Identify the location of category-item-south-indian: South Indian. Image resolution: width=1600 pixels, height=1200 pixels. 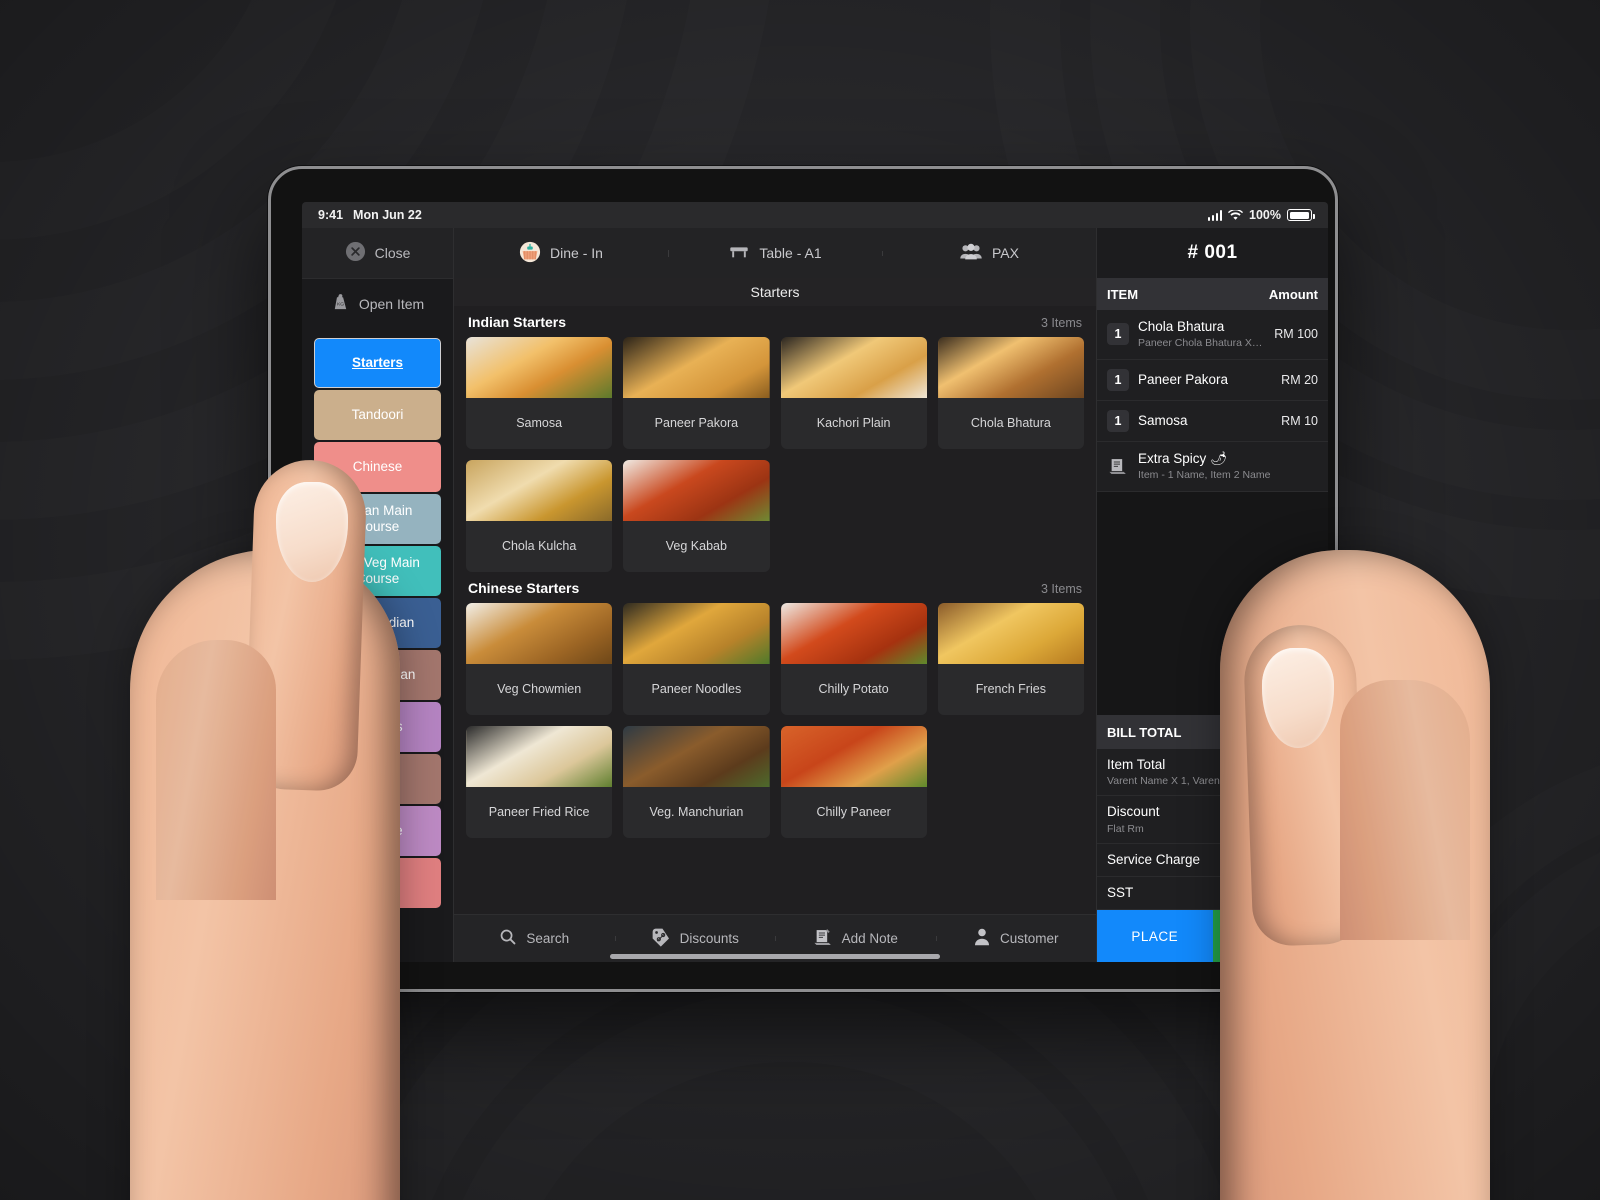
(377, 675).